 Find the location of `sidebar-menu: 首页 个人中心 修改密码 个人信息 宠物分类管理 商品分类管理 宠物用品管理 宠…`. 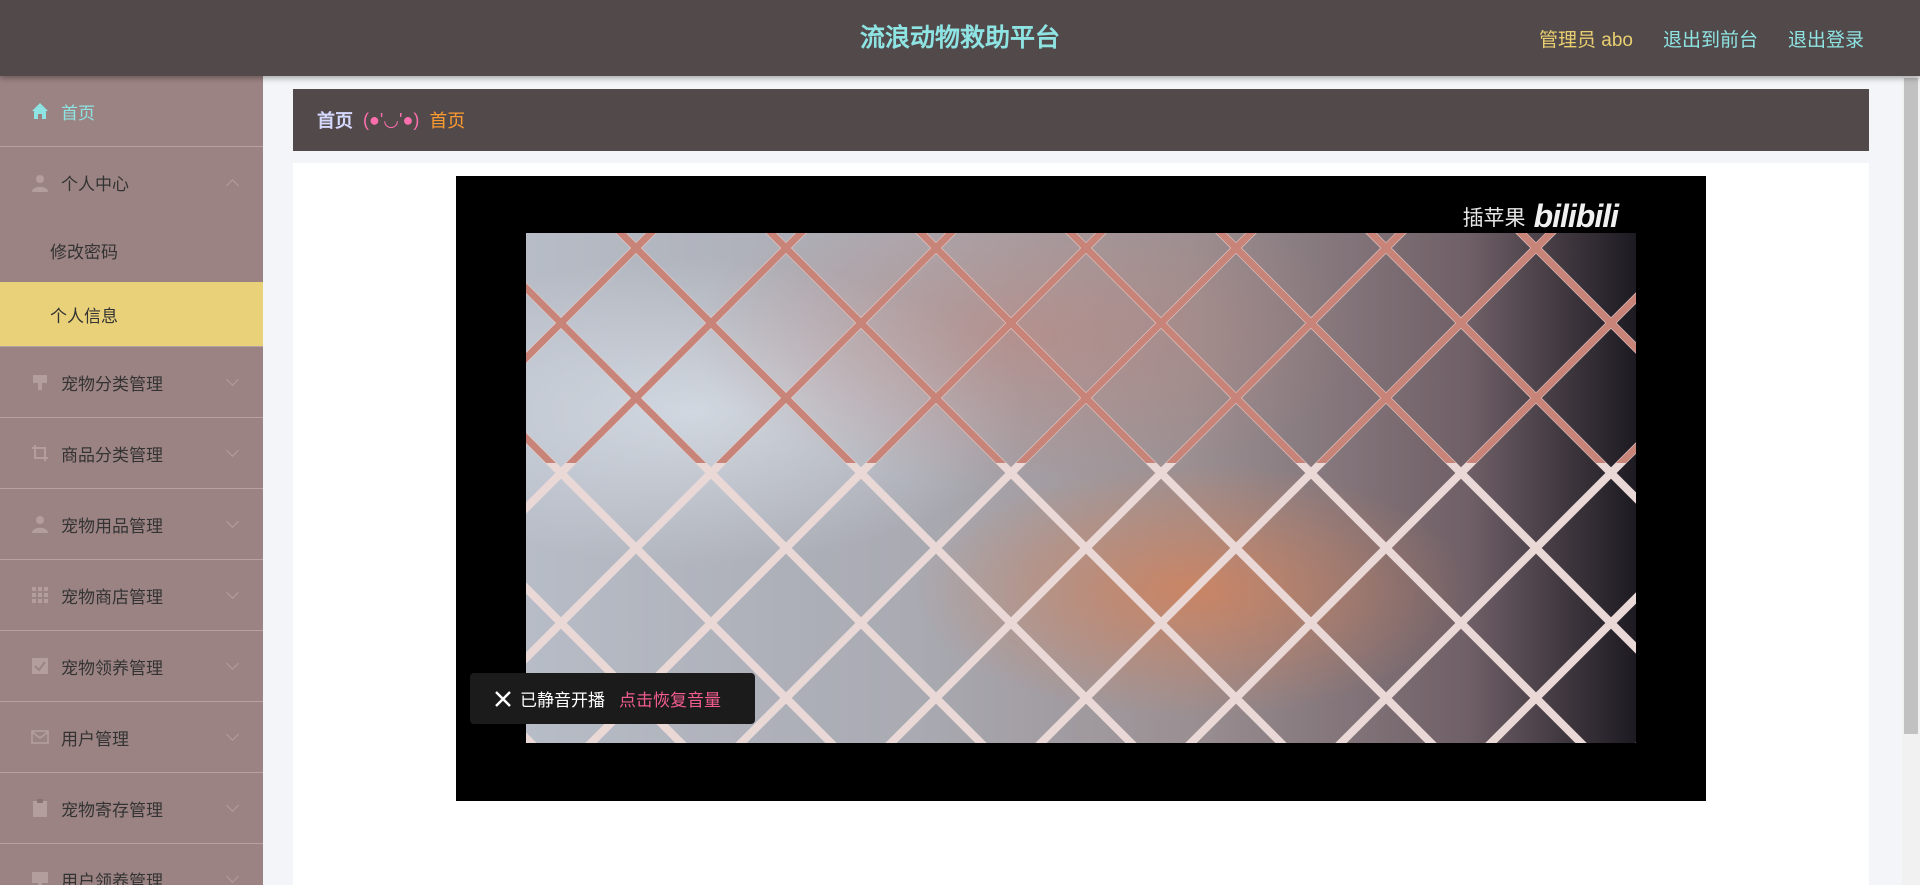

sidebar-menu: 首页 个人中心 修改密码 个人信息 宠物分类管理 商品分类管理 宠物用品管理 宠… is located at coordinates (131, 480).